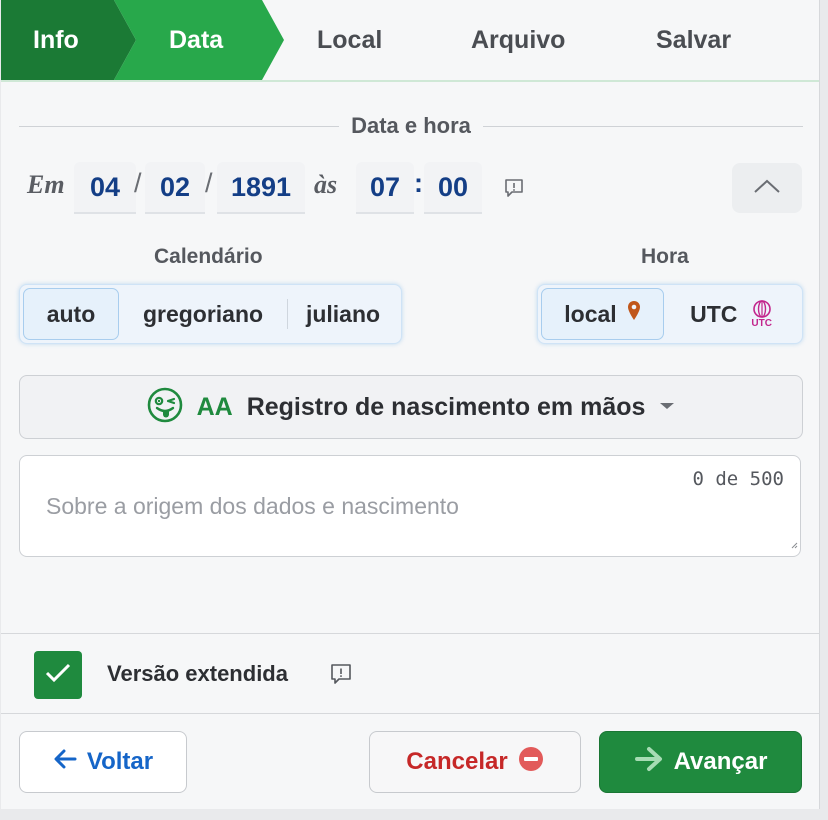  I want to click on step-data-label: Data, so click(196, 39).